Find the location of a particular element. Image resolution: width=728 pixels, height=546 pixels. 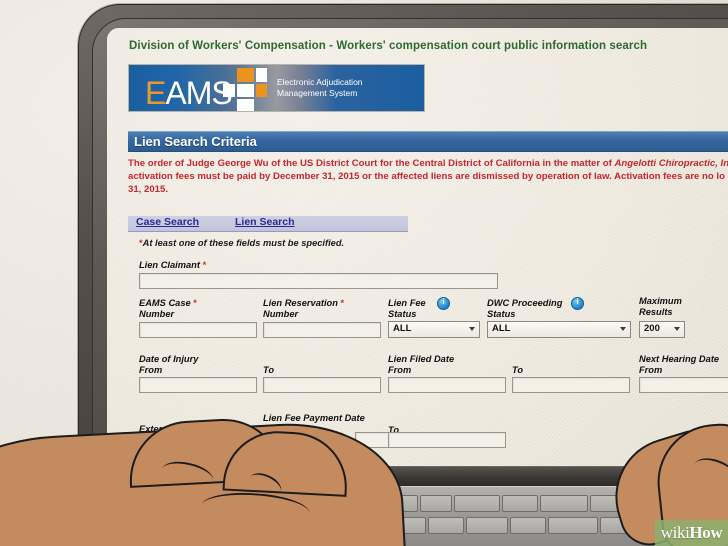

lien-fee-status-value: ALL is located at coordinates (402, 328).